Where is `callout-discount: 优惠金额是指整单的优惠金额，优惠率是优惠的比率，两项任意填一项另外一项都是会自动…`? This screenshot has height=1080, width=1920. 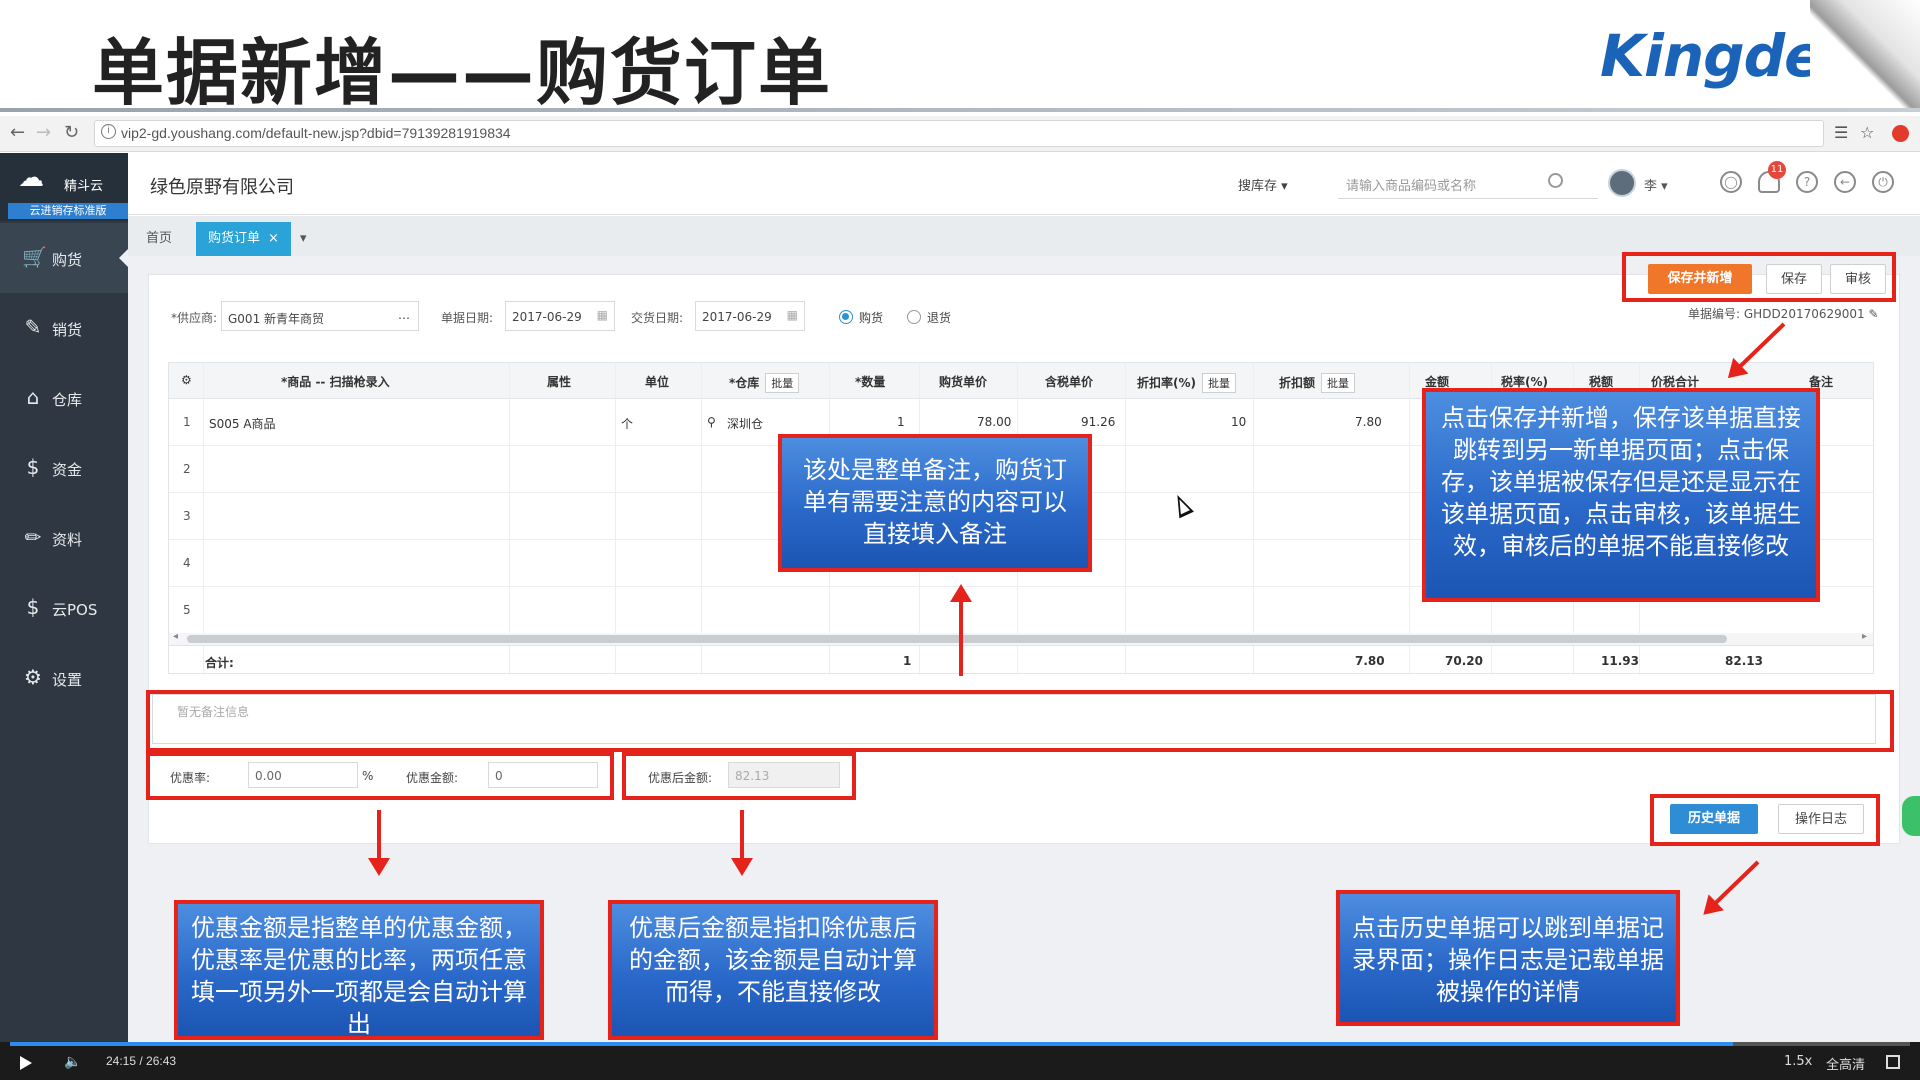 callout-discount: 优惠金额是指整单的优惠金额，优惠率是优惠的比率，两项任意填一项另外一项都是会自动… is located at coordinates (359, 970).